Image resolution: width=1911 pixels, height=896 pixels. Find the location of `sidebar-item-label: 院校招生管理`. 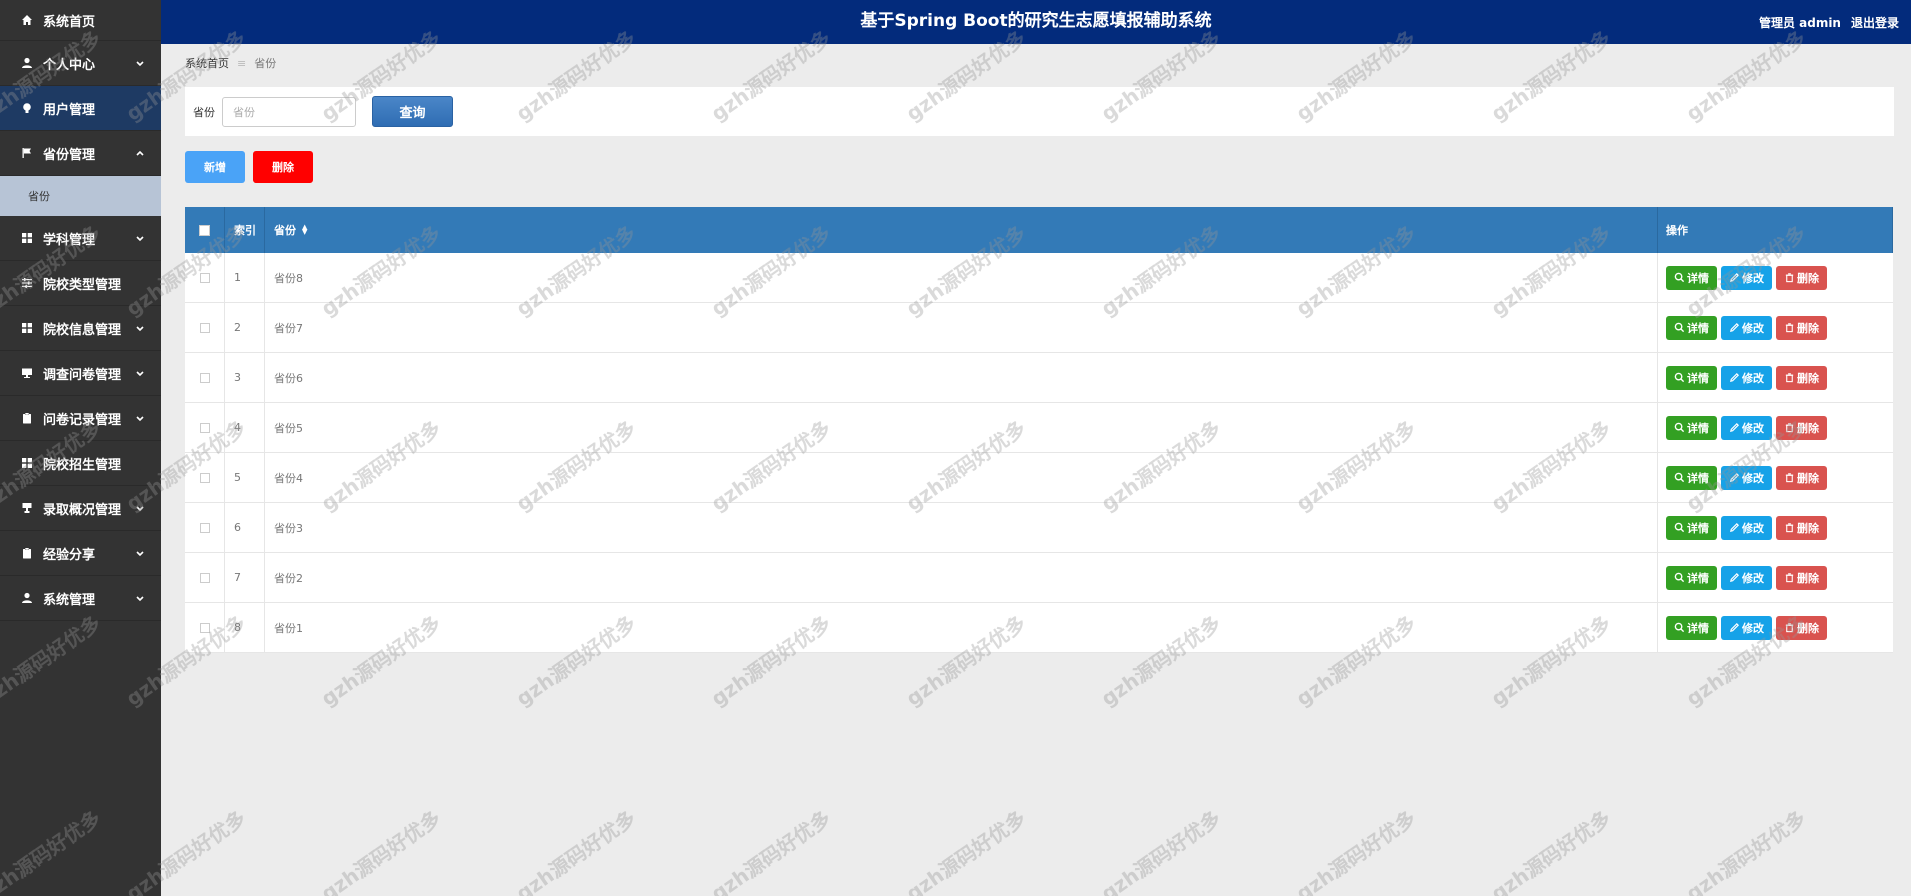

sidebar-item-label: 院校招生管理 is located at coordinates (82, 465).